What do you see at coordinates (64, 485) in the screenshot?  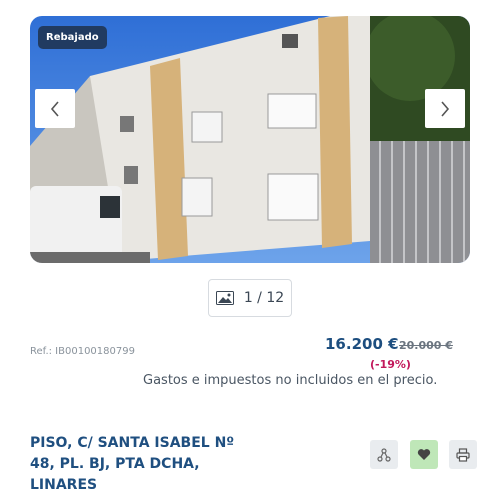 I see `property-title-line: LINARES` at bounding box center [64, 485].